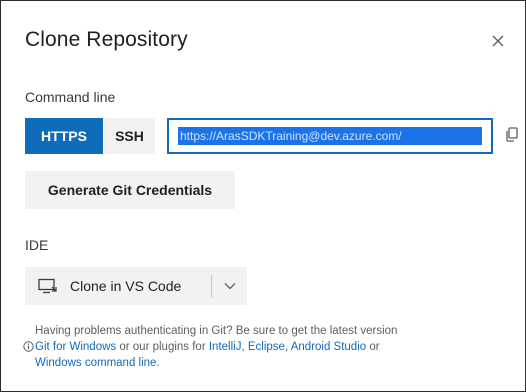  What do you see at coordinates (37, 245) in the screenshot?
I see `ide-label: IDE` at bounding box center [37, 245].